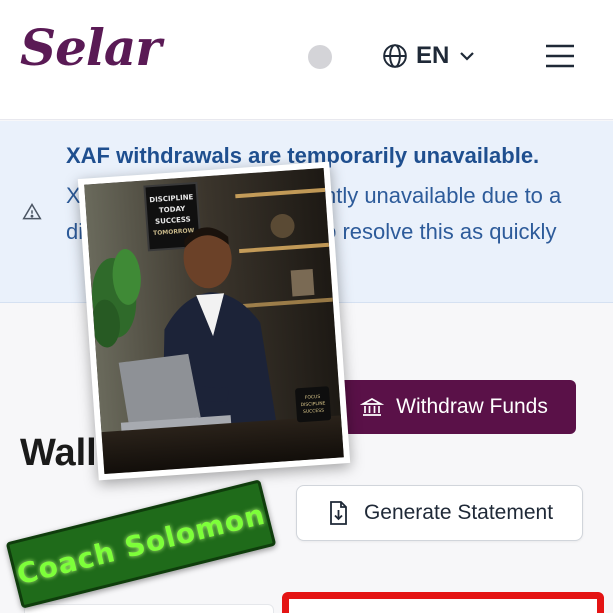 Image resolution: width=613 pixels, height=613 pixels. Describe the element at coordinates (467, 56) in the screenshot. I see `chevron-down-icon` at that location.